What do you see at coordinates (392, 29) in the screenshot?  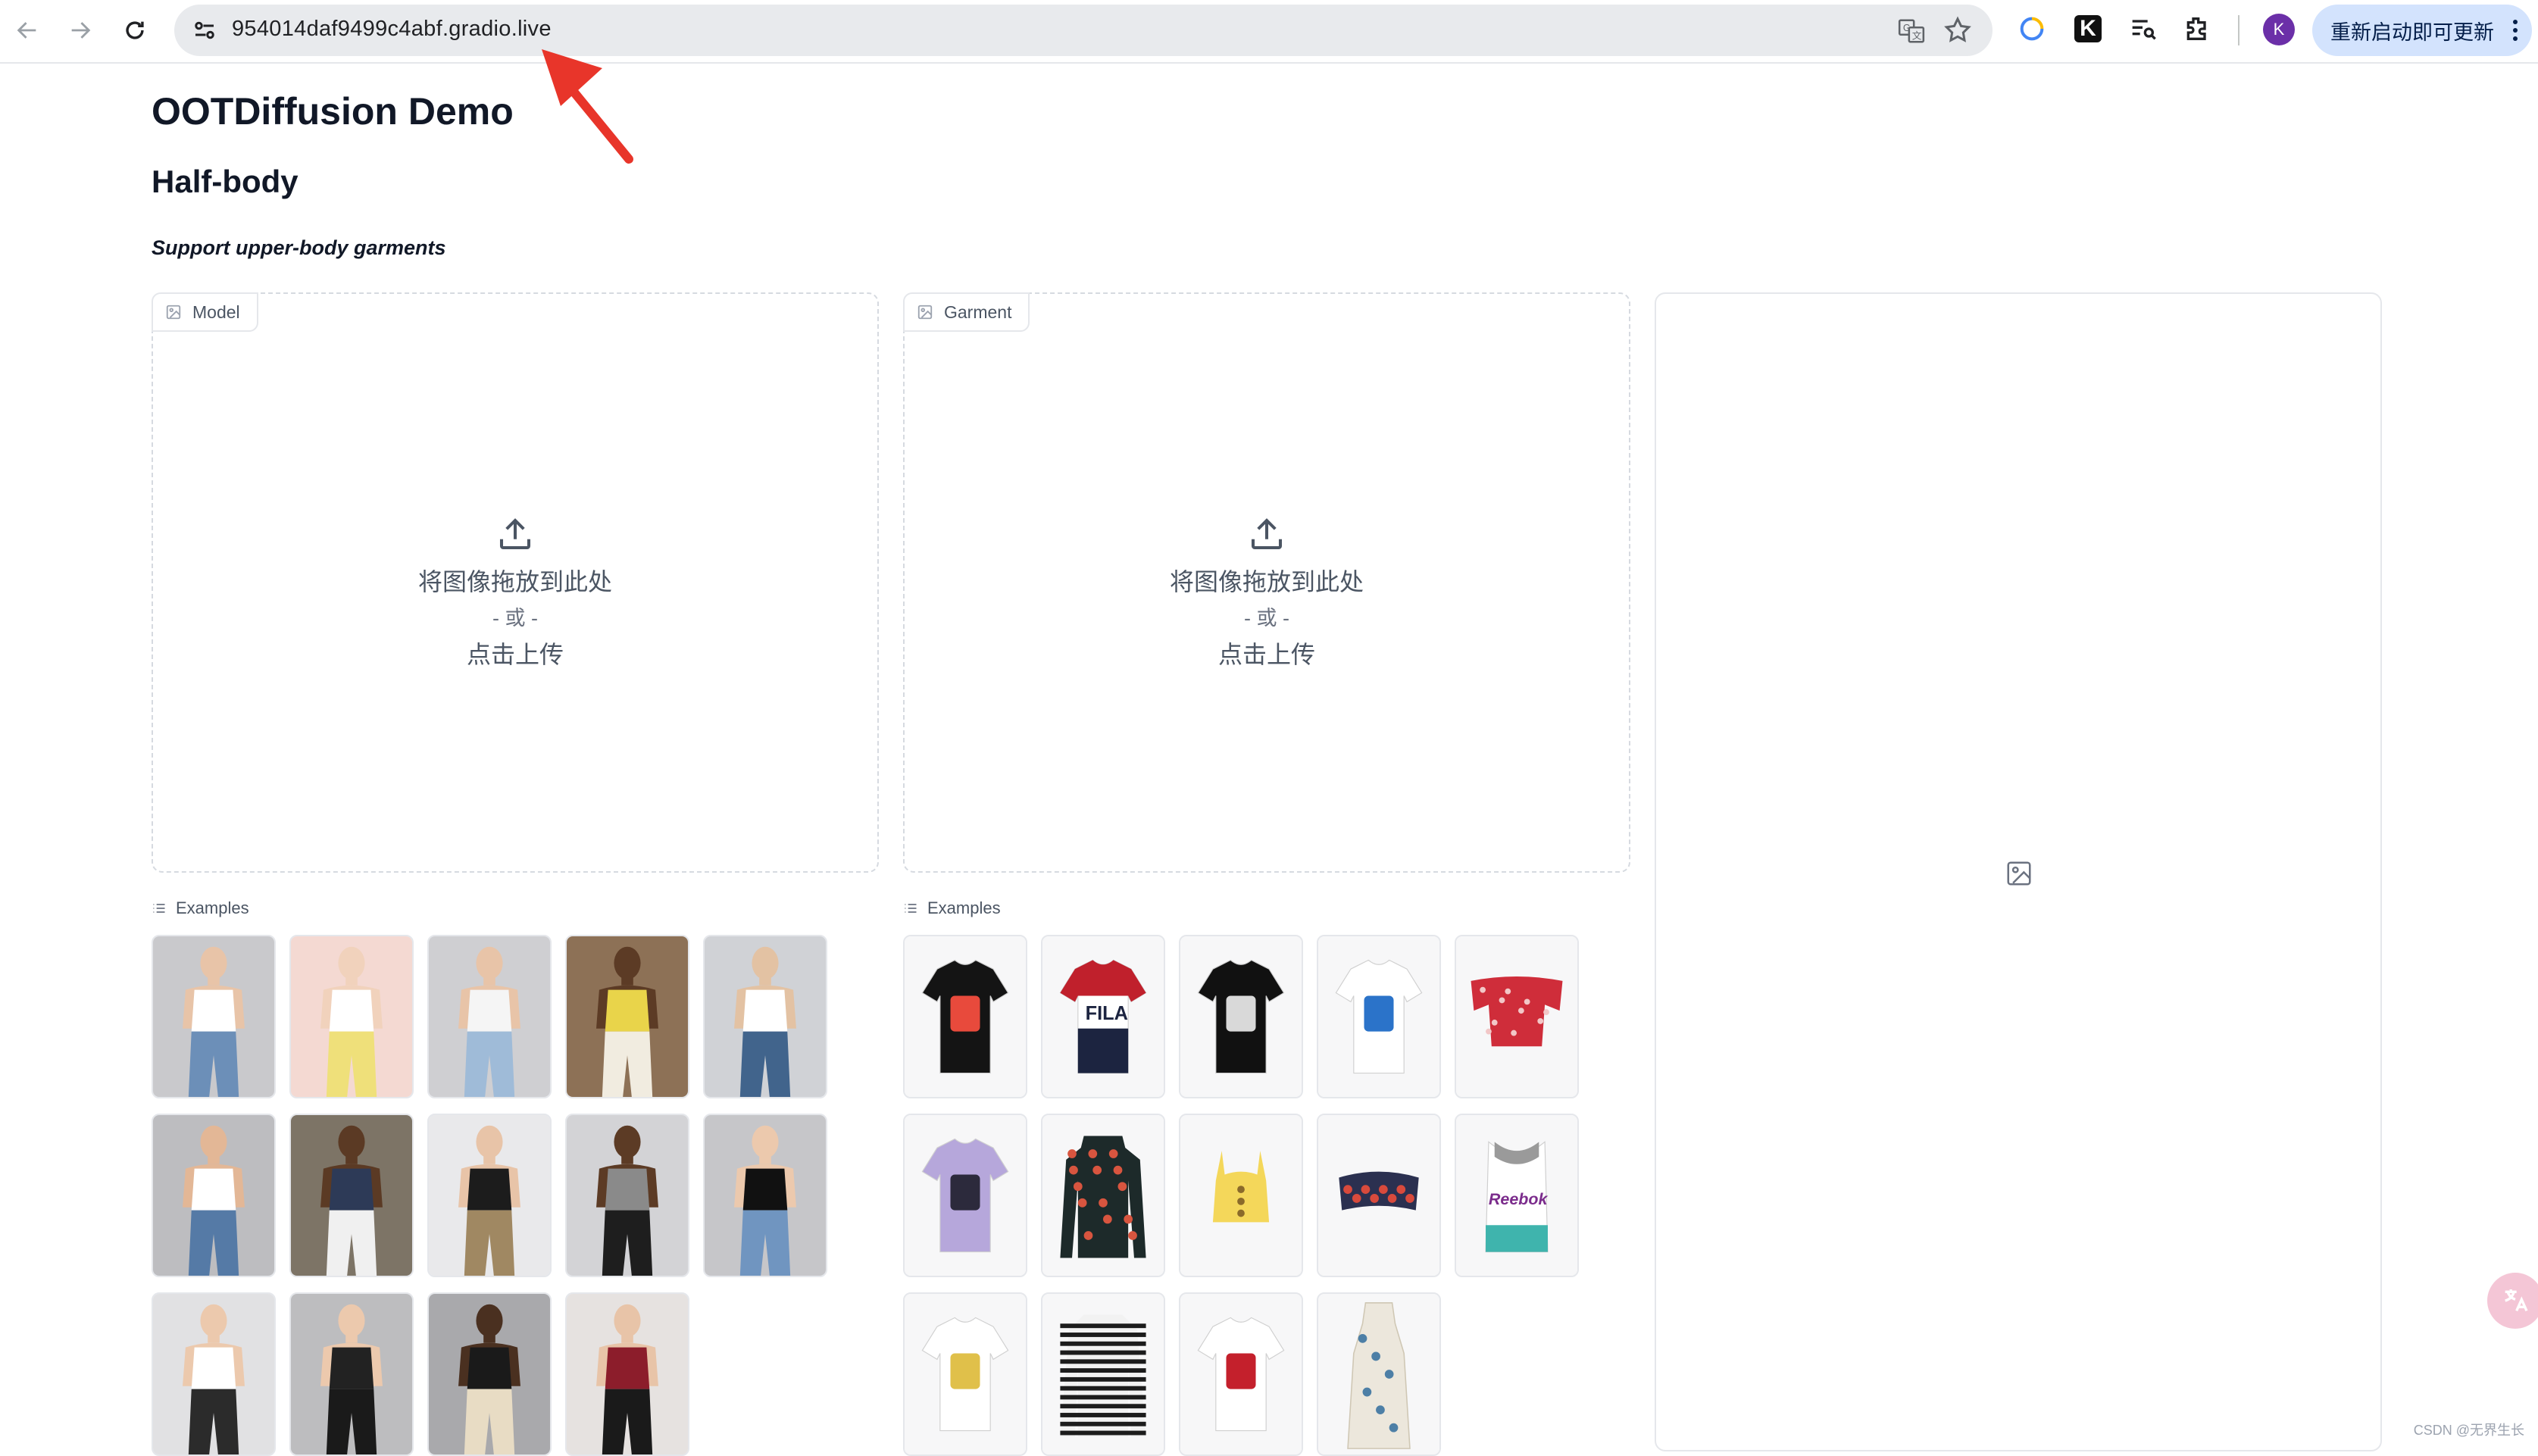 I see `url-text: 954014daf9499c4abf.gradio.live` at bounding box center [392, 29].